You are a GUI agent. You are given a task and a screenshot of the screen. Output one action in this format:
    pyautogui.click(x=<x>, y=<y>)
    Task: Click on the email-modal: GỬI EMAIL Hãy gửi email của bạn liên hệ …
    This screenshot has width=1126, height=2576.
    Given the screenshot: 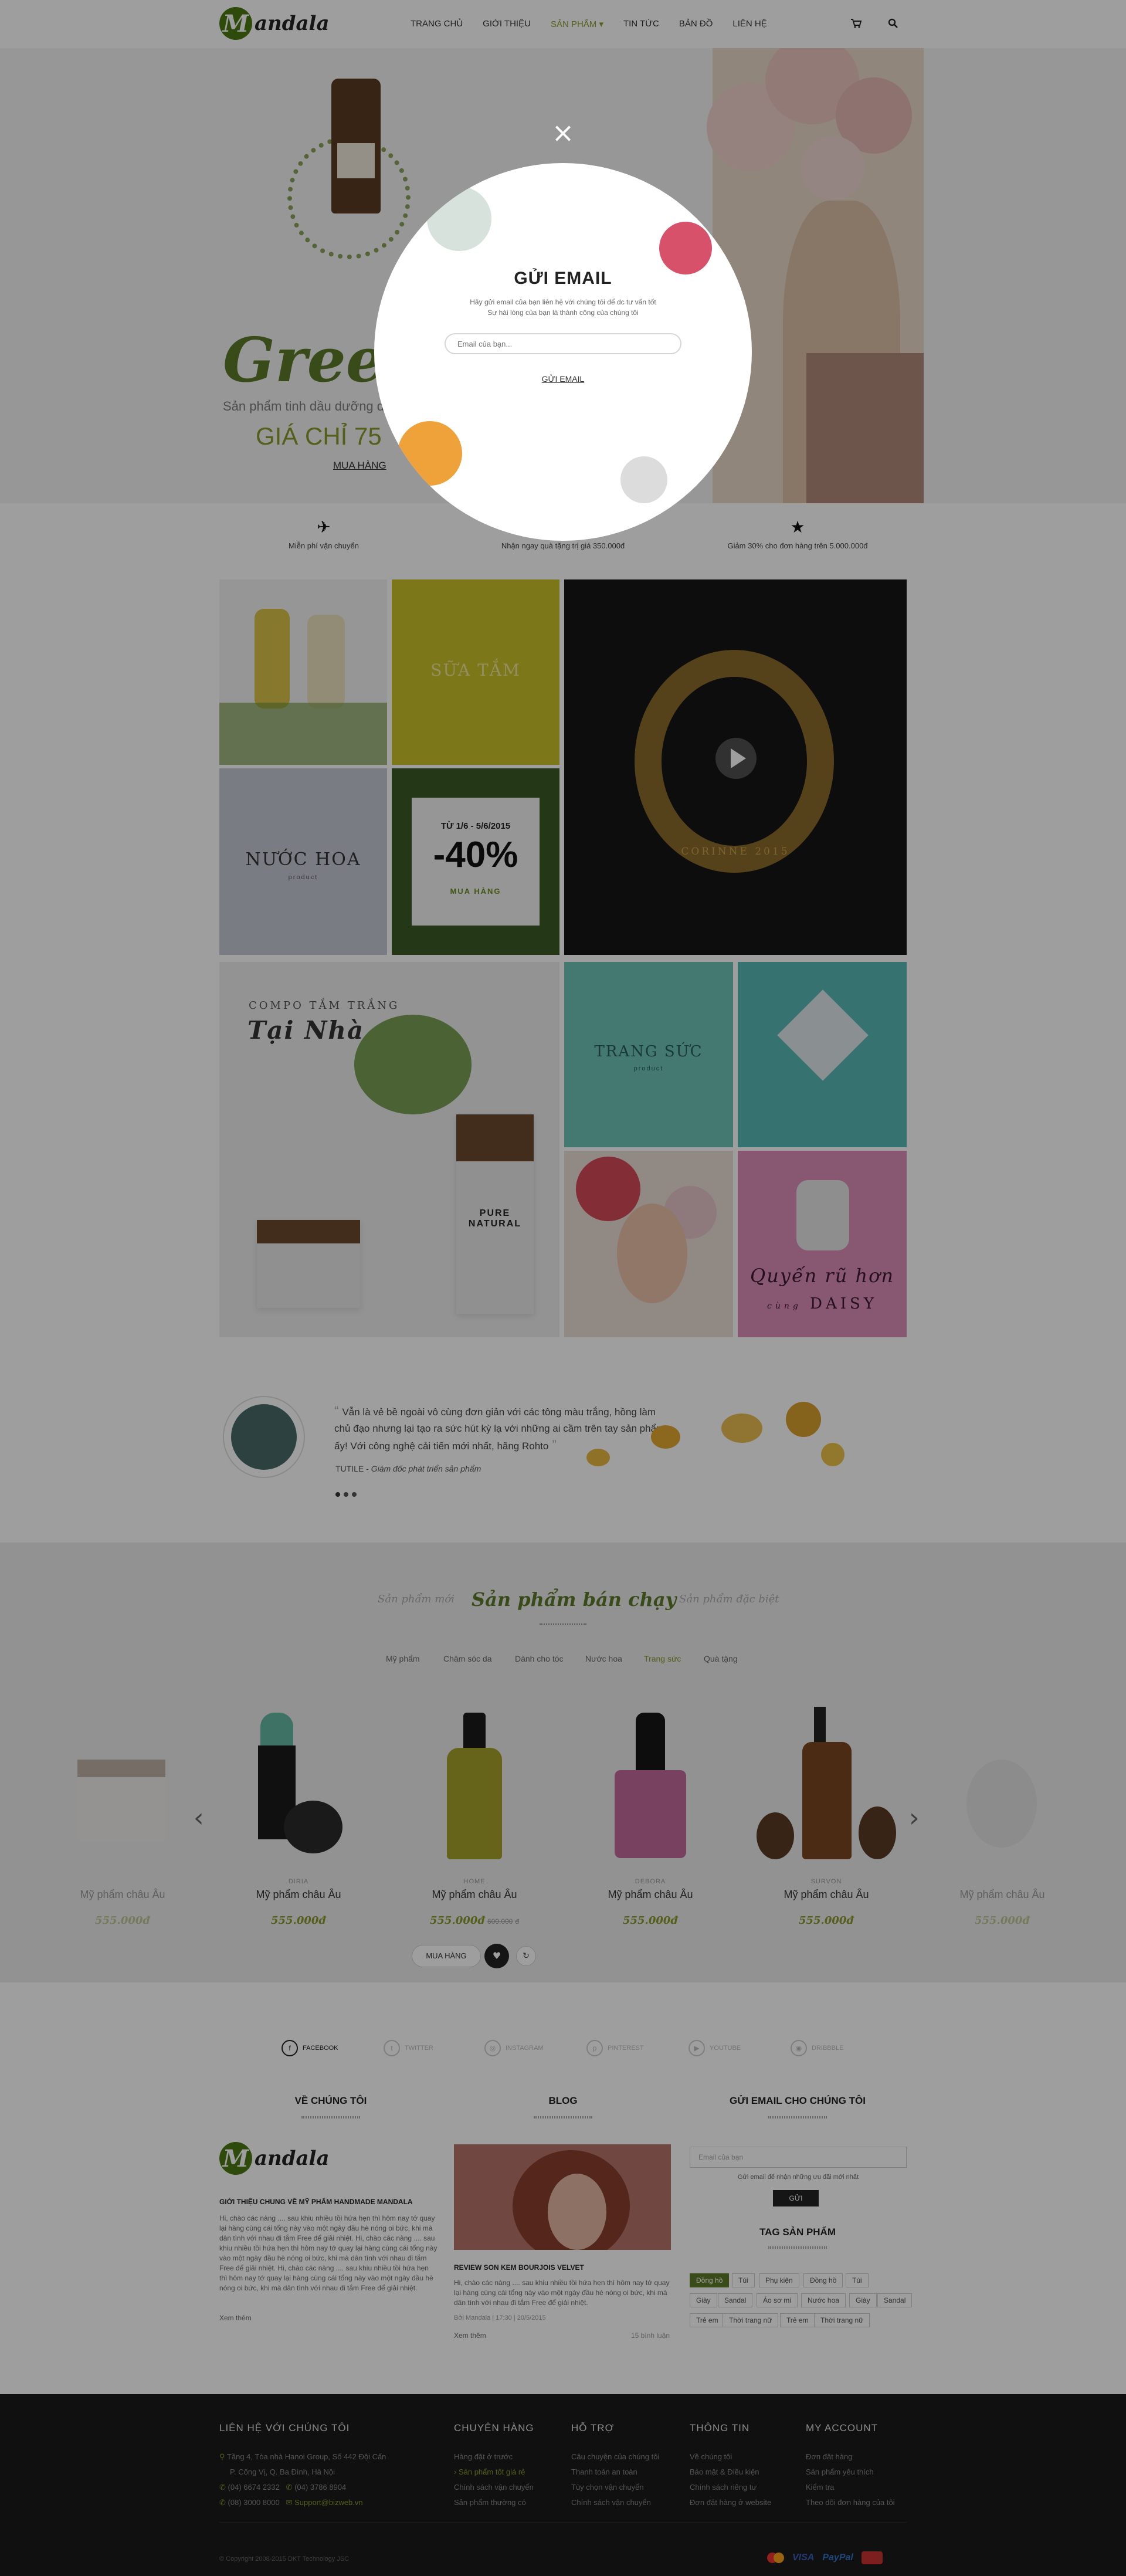 What is the action you would take?
    pyautogui.click(x=563, y=352)
    